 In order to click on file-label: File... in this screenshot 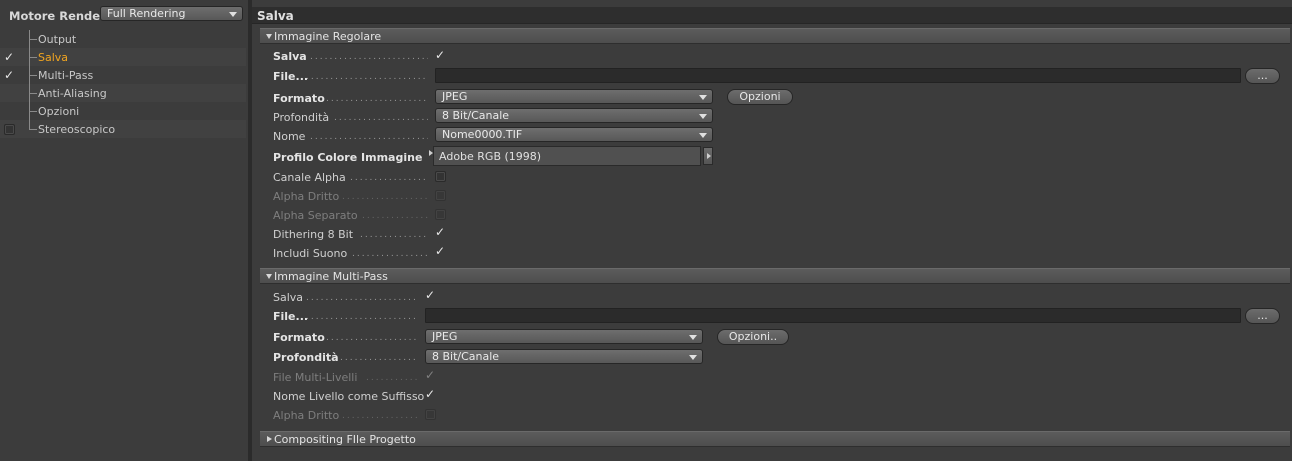, I will do `click(291, 76)`.